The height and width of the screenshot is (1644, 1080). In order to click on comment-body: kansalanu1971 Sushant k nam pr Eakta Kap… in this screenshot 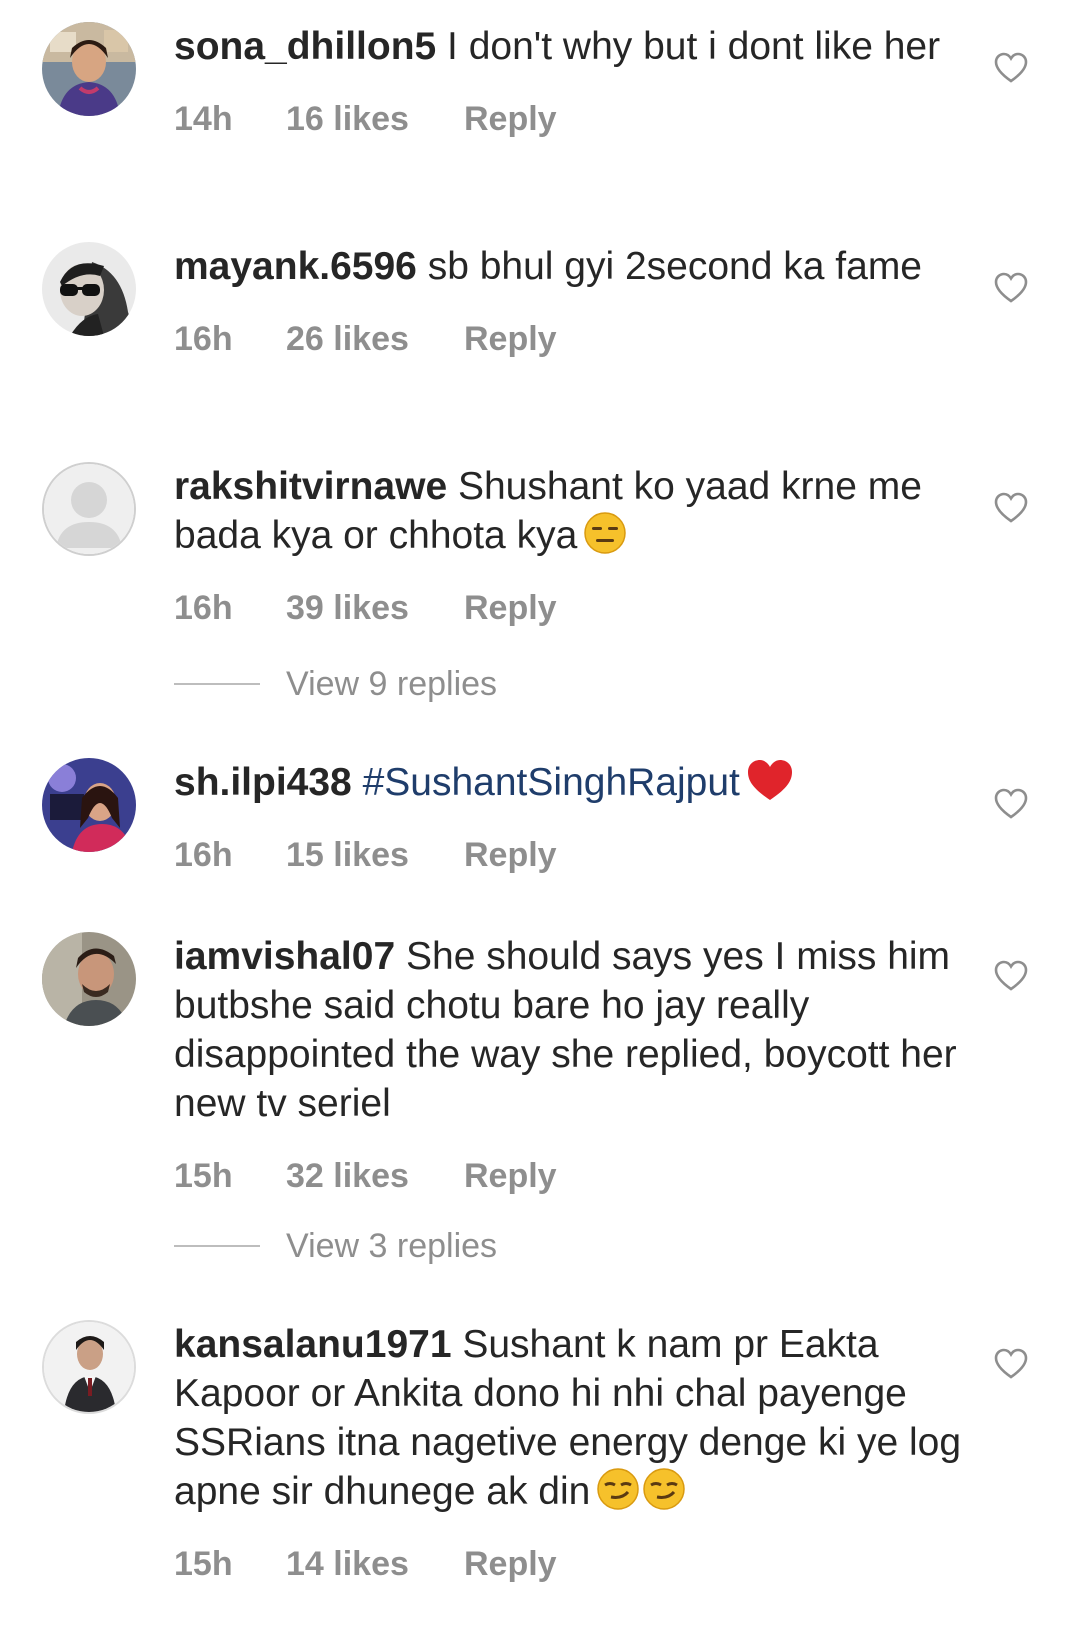, I will do `click(569, 1454)`.